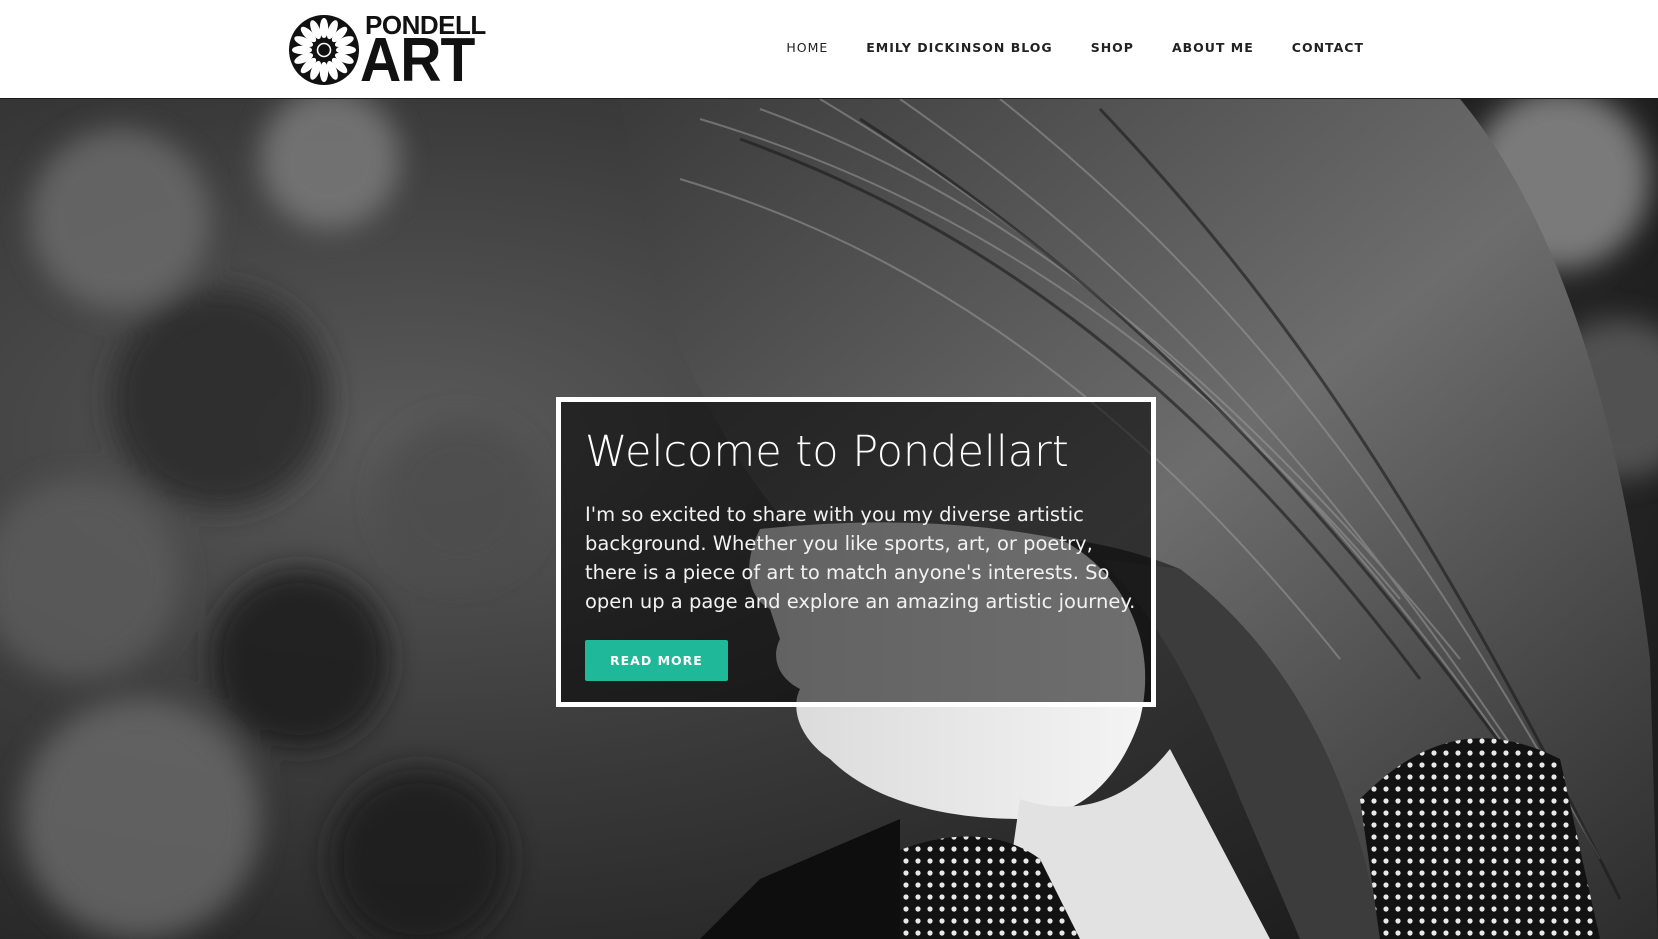 Image resolution: width=1658 pixels, height=939 pixels. I want to click on site-logo: PONDELL ART, so click(387, 52).